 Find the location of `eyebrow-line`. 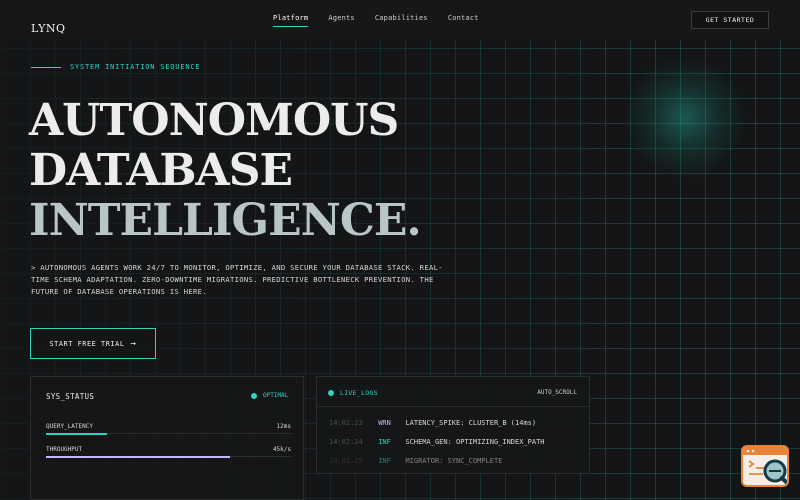

eyebrow-line is located at coordinates (46, 67).